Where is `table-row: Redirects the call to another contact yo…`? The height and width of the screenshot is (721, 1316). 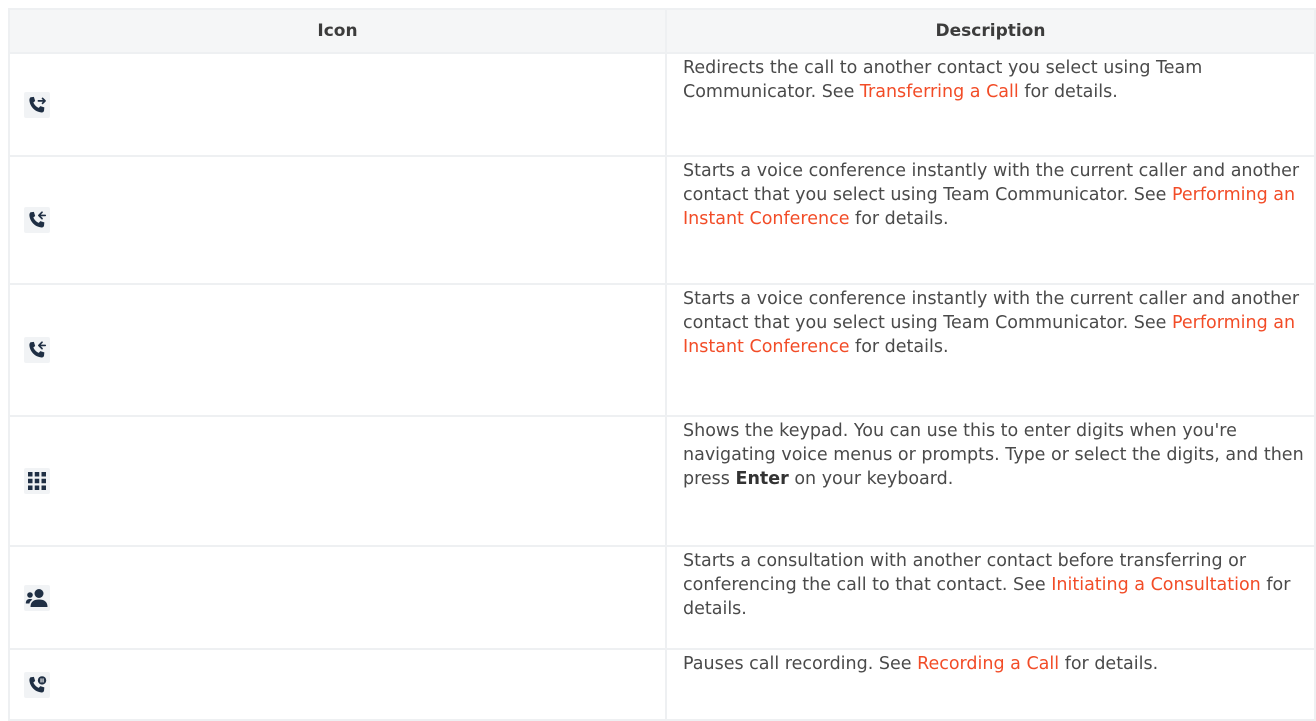 table-row: Redirects the call to another contact yo… is located at coordinates (662, 104).